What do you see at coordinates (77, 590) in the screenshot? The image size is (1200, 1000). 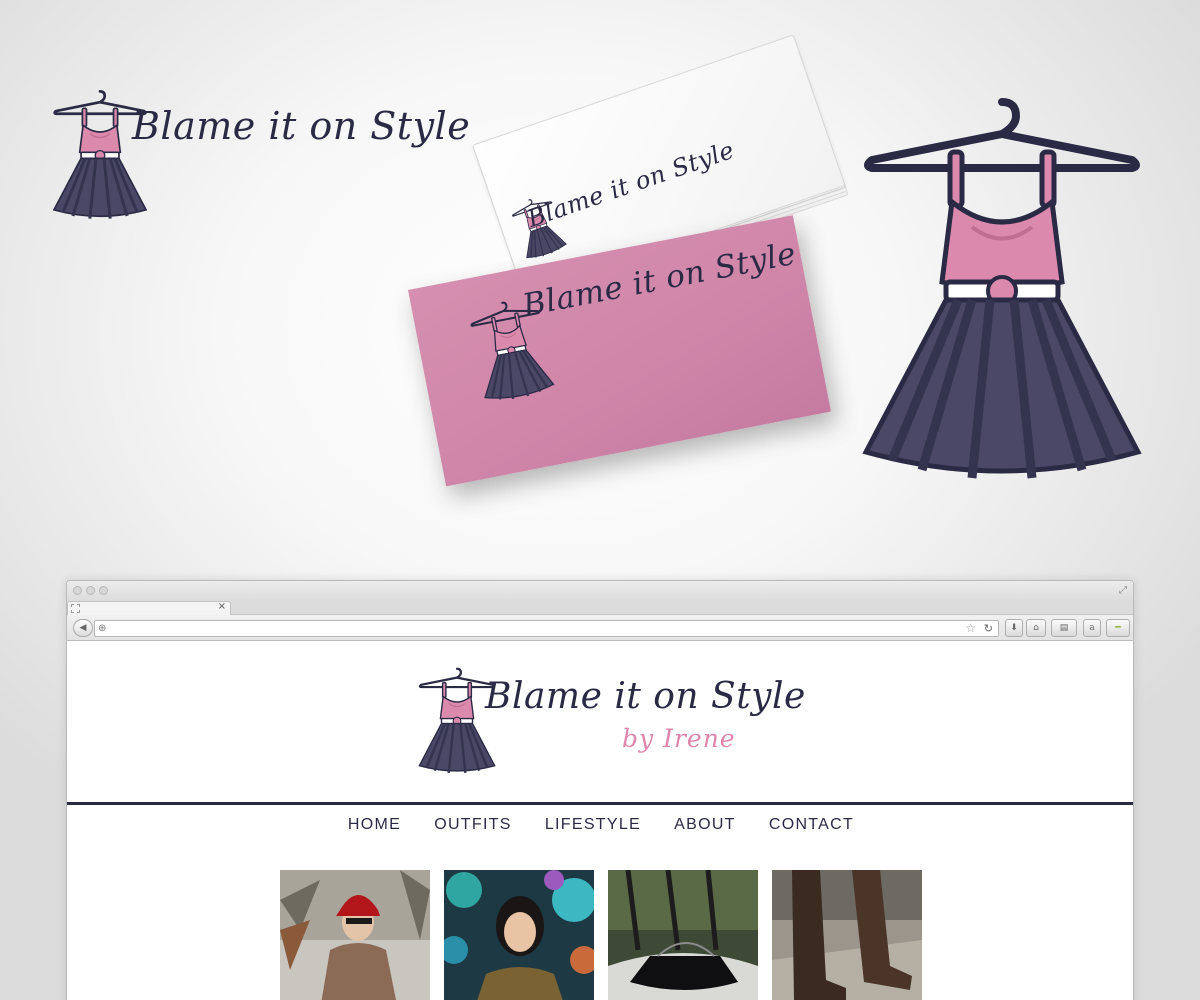 I see `close-window-button` at bounding box center [77, 590].